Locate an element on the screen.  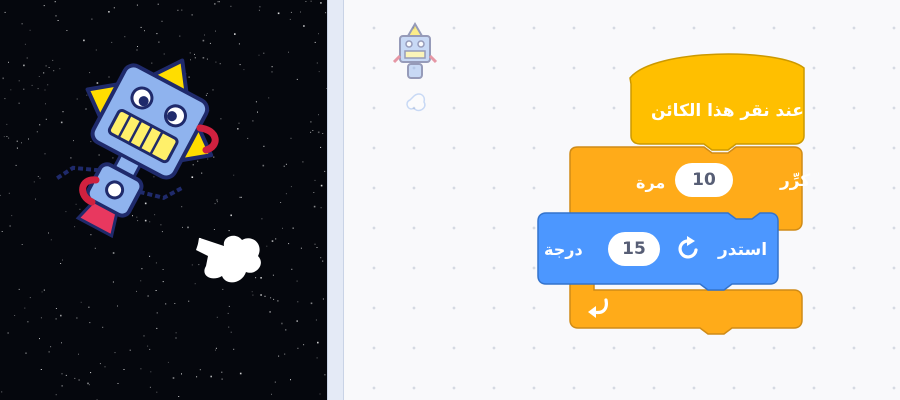
repeat-label: كرِّر is located at coordinates (795, 181).